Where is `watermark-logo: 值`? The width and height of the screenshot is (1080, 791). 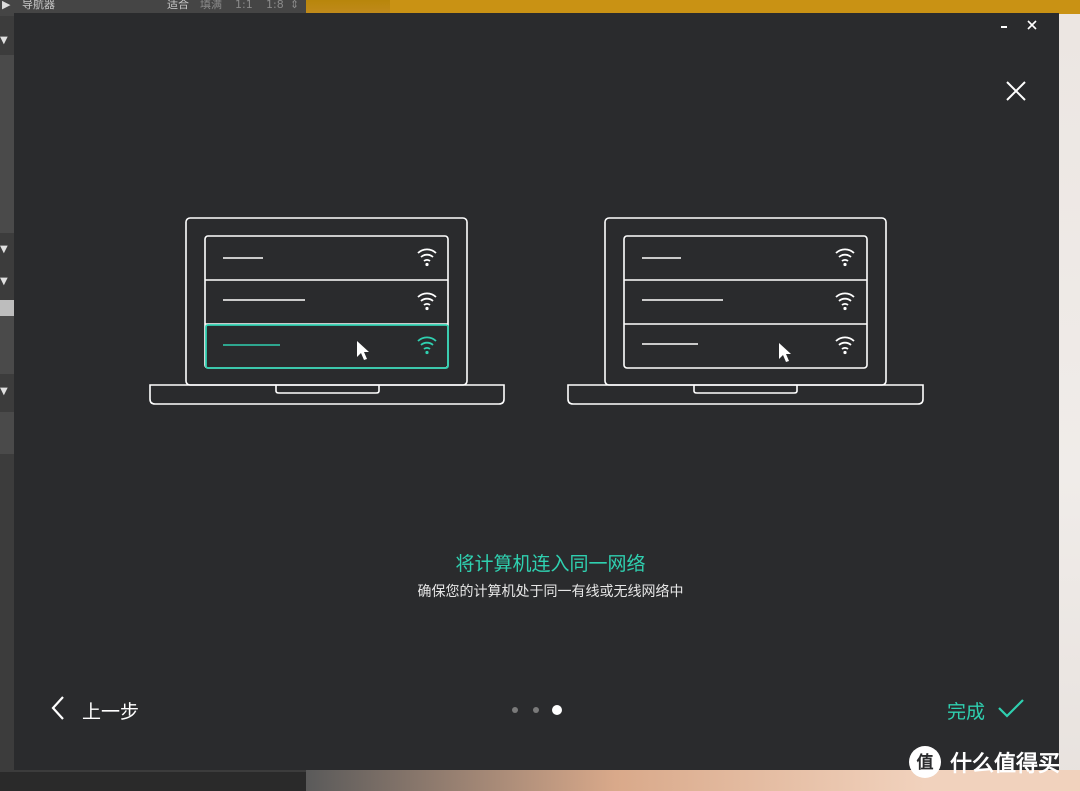 watermark-logo: 值 is located at coordinates (925, 762).